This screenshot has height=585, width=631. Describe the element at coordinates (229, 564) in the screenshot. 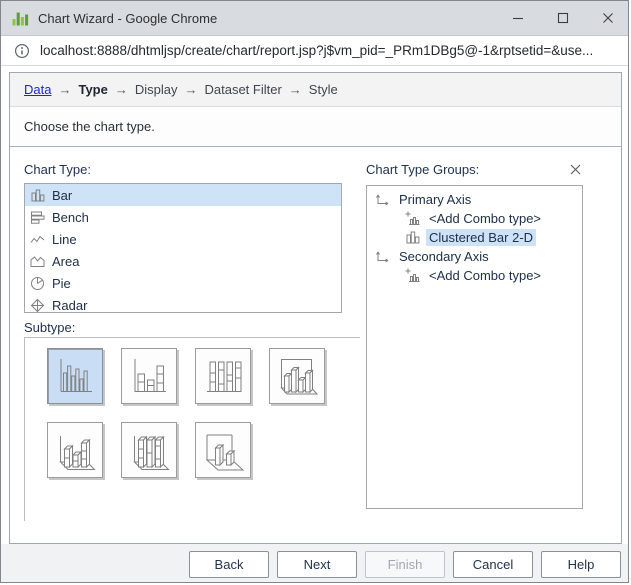

I see `back-button: Back` at that location.